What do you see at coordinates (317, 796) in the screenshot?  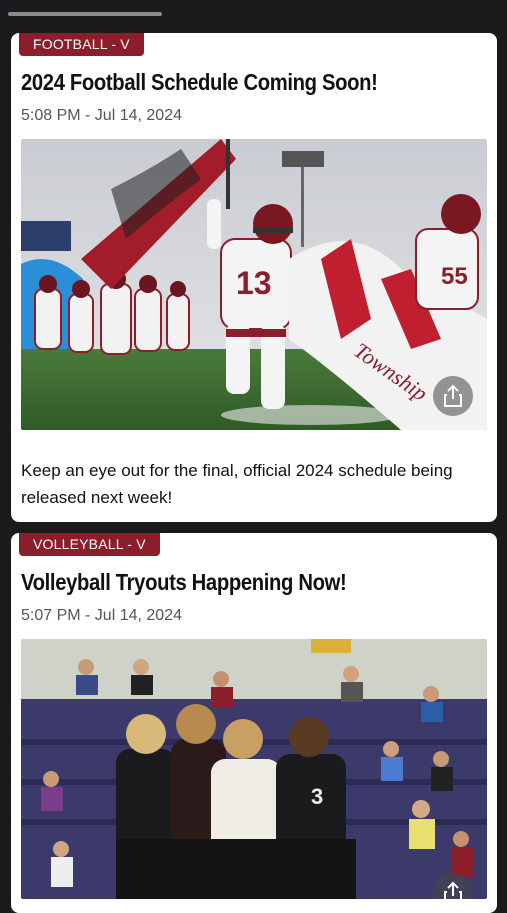 I see `svg-text: 3` at bounding box center [317, 796].